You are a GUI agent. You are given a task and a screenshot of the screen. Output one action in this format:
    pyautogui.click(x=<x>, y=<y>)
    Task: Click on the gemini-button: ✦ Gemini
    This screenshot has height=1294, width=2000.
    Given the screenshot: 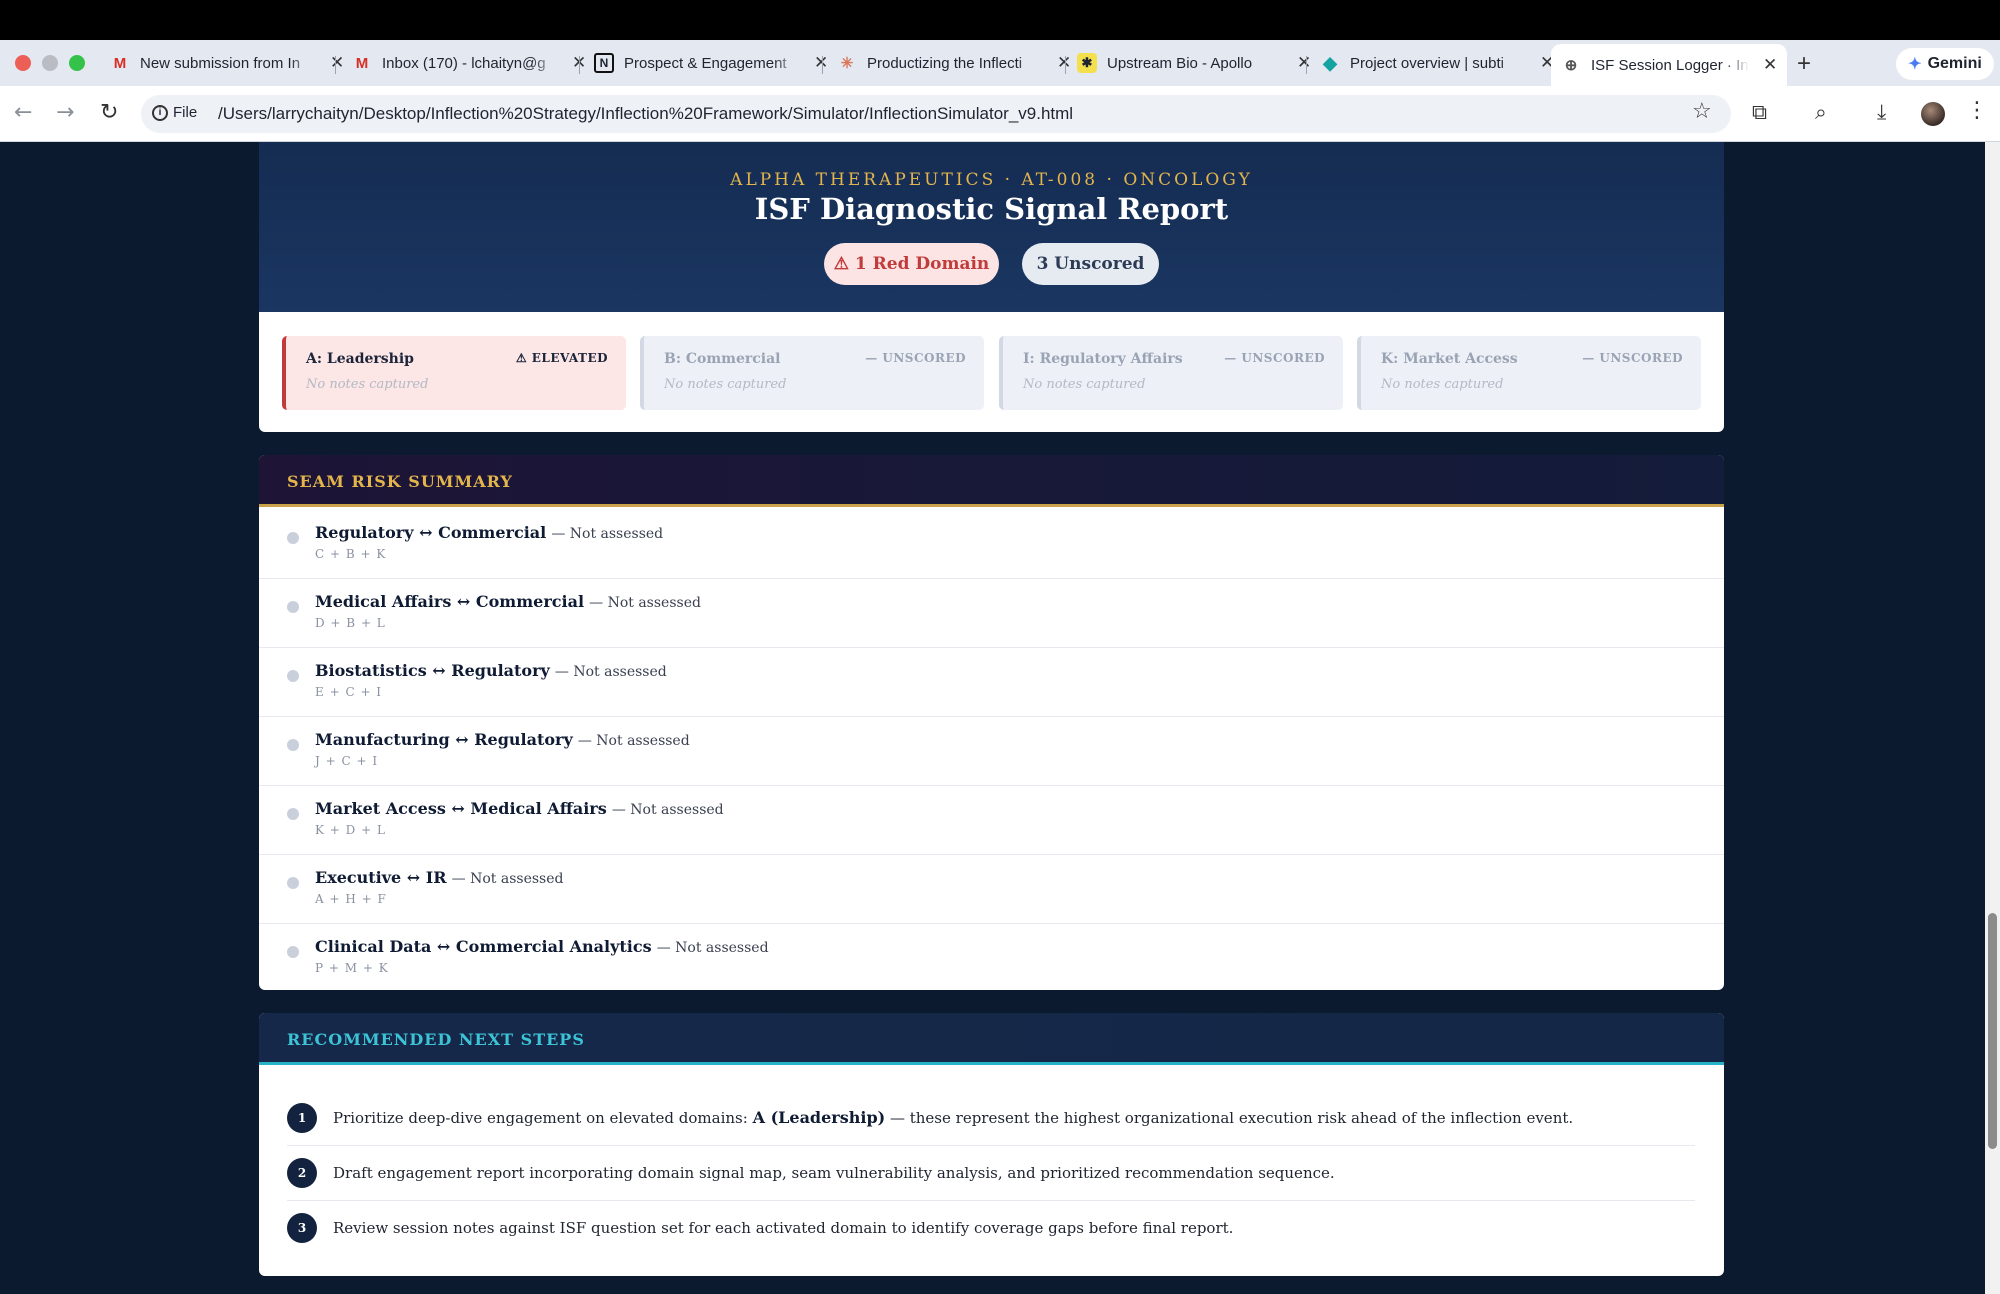 What is the action you would take?
    pyautogui.click(x=1945, y=64)
    